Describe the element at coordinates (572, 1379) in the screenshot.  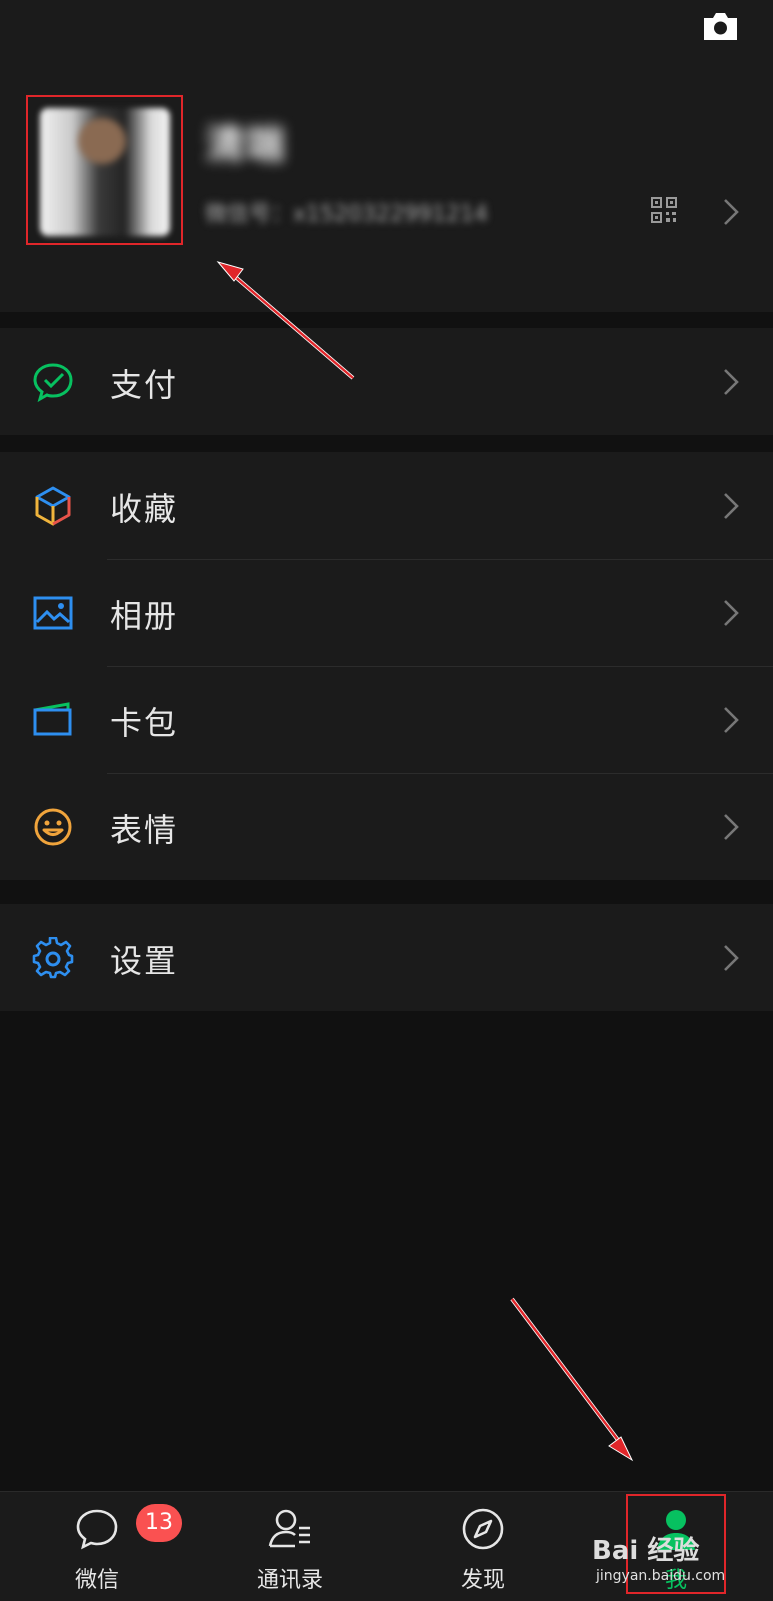
I see `annotation-arrow-to-me-tab` at that location.